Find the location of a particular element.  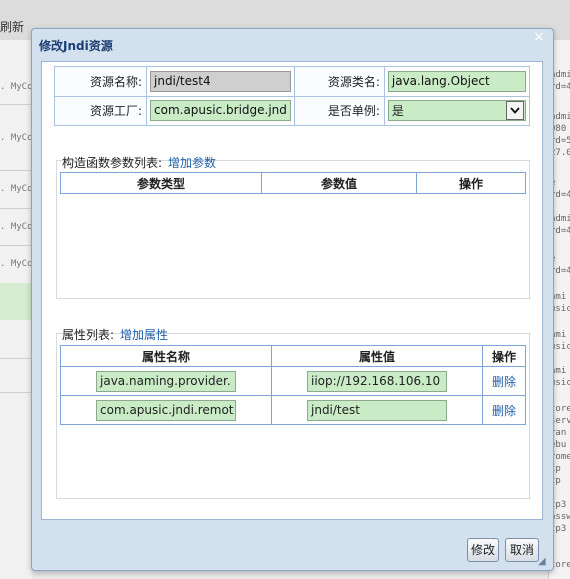

add-property-link: 增加属性 is located at coordinates (144, 335).